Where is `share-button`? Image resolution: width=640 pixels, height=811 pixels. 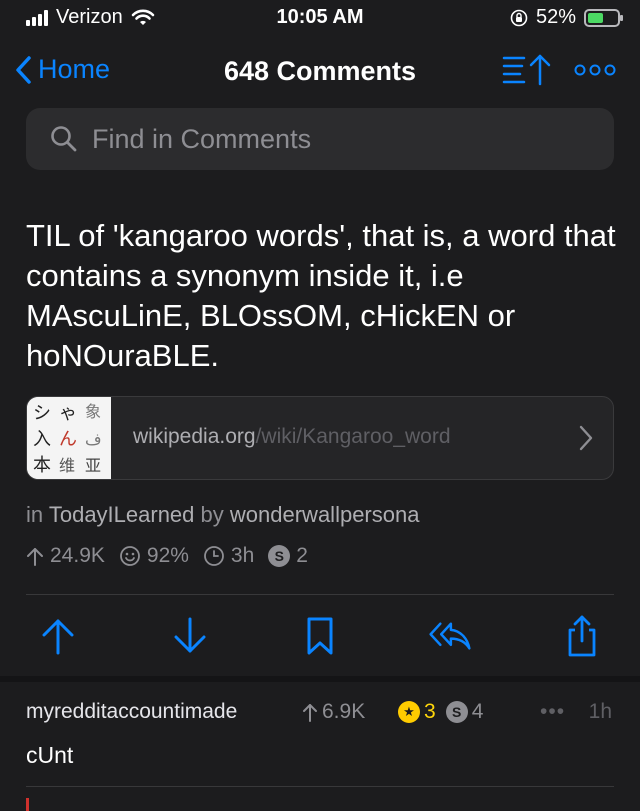
share-button is located at coordinates (582, 636).